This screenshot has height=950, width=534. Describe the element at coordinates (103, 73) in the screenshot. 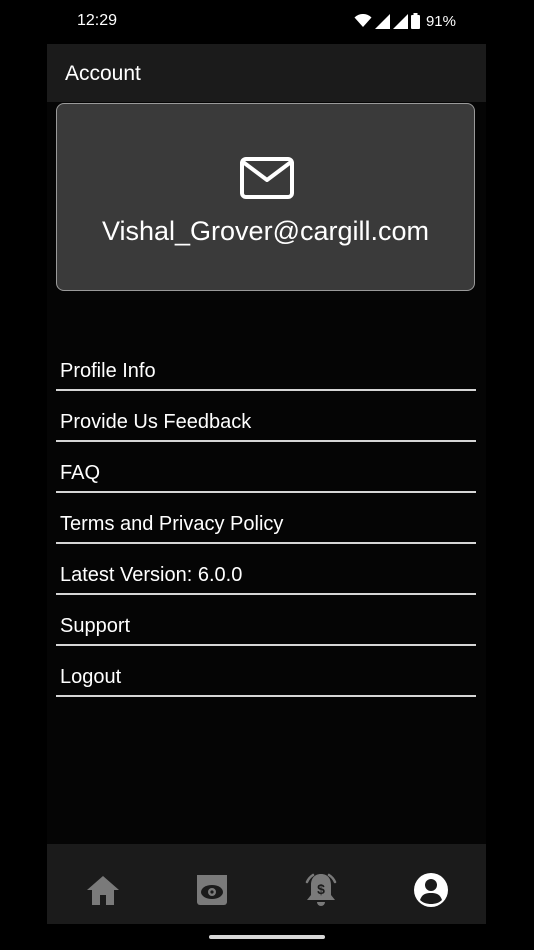

I see `page-title: Account` at that location.